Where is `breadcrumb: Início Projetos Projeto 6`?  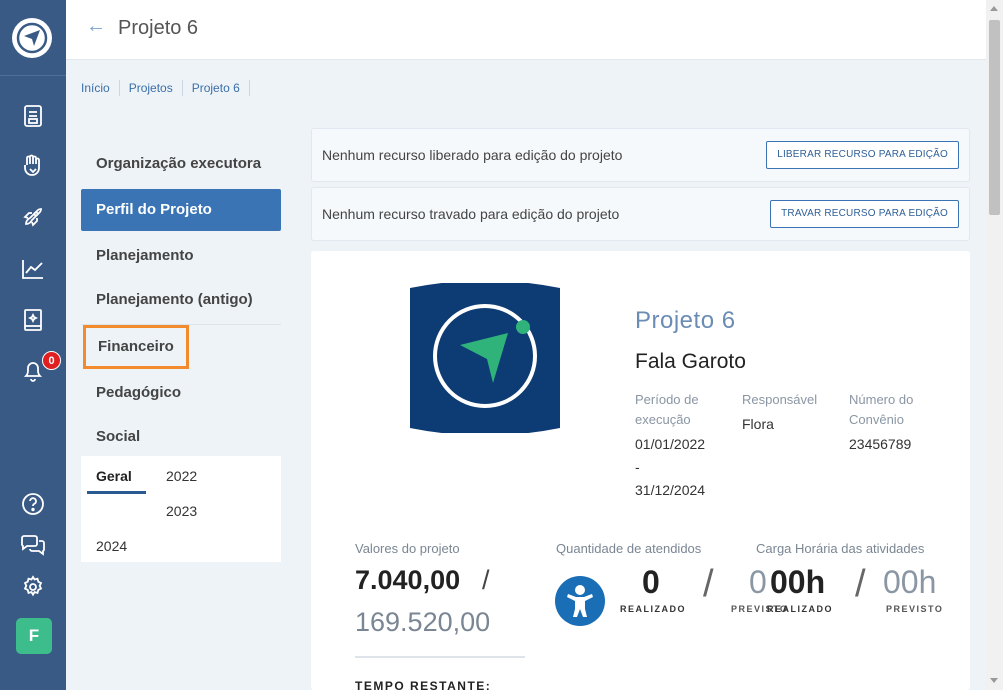
breadcrumb: Início Projetos Projeto 6 is located at coordinates (170, 88).